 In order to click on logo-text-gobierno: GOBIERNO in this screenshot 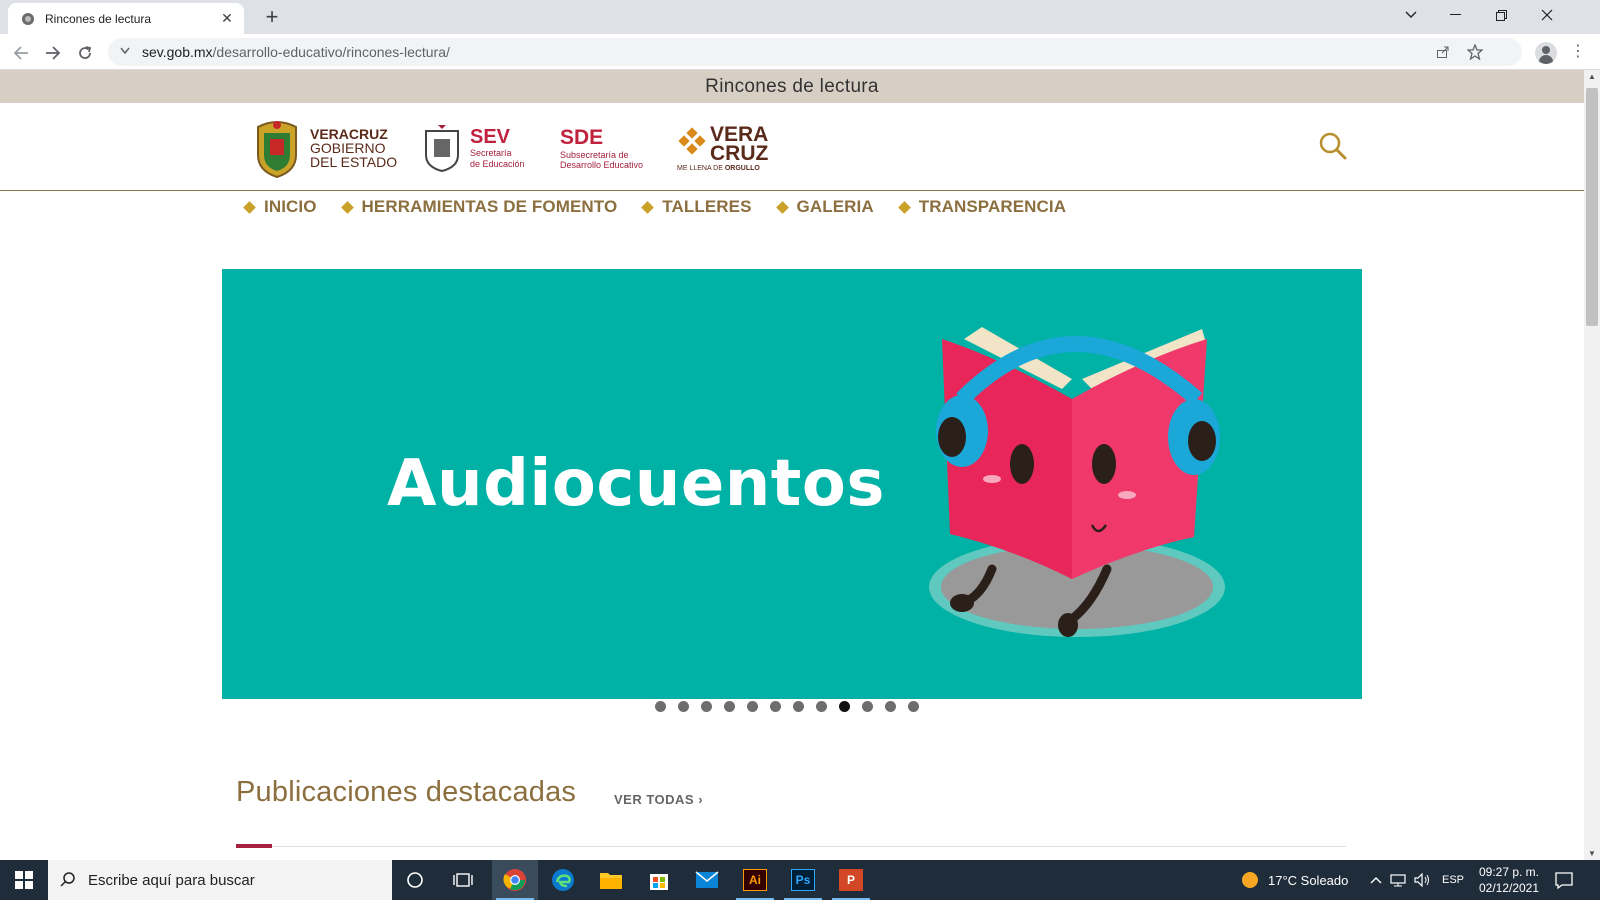, I will do `click(348, 148)`.